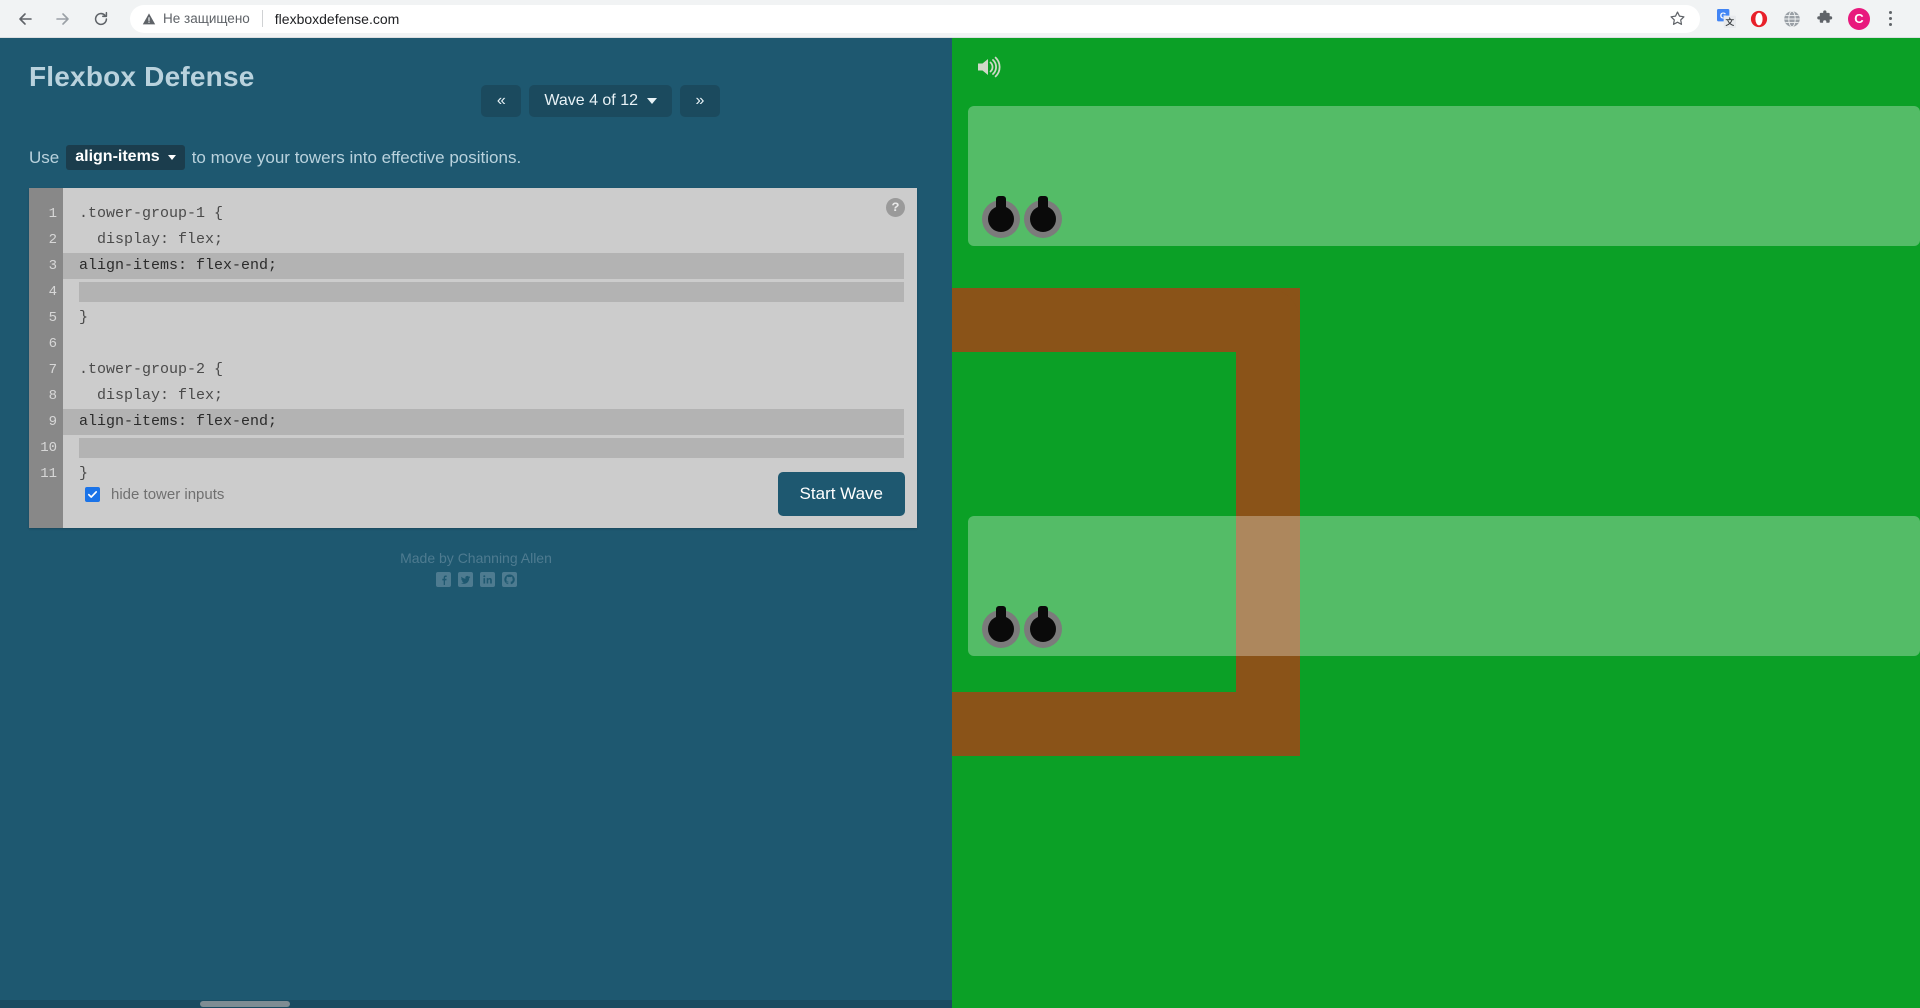 This screenshot has width=1920, height=1008. What do you see at coordinates (46, 358) in the screenshot?
I see `line-number-gutter: 1 2 3 4 5 6 7 8 9 10 11` at bounding box center [46, 358].